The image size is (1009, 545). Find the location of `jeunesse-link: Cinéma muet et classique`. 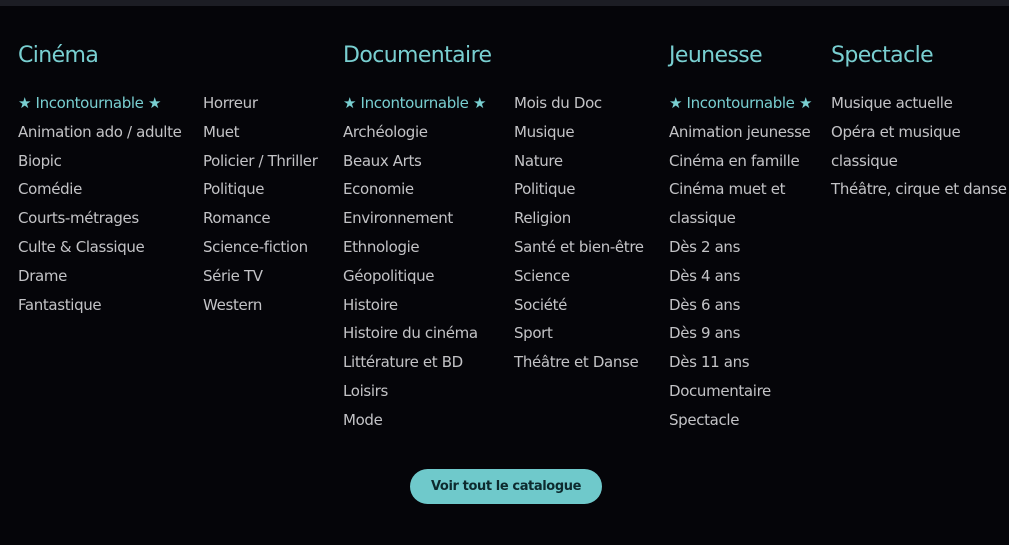

jeunesse-link: Cinéma muet et classique is located at coordinates (744, 204).